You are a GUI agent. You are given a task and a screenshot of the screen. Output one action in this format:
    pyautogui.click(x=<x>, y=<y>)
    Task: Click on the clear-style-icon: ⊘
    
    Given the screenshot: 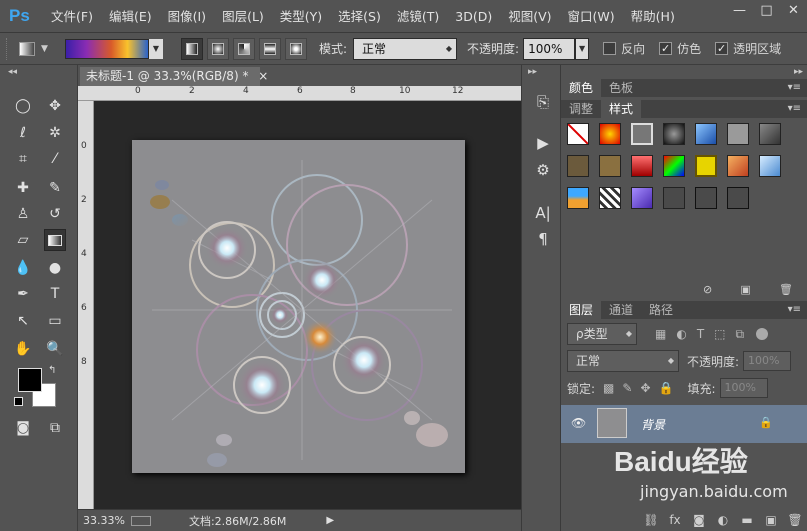 What is the action you would take?
    pyautogui.click(x=707, y=289)
    